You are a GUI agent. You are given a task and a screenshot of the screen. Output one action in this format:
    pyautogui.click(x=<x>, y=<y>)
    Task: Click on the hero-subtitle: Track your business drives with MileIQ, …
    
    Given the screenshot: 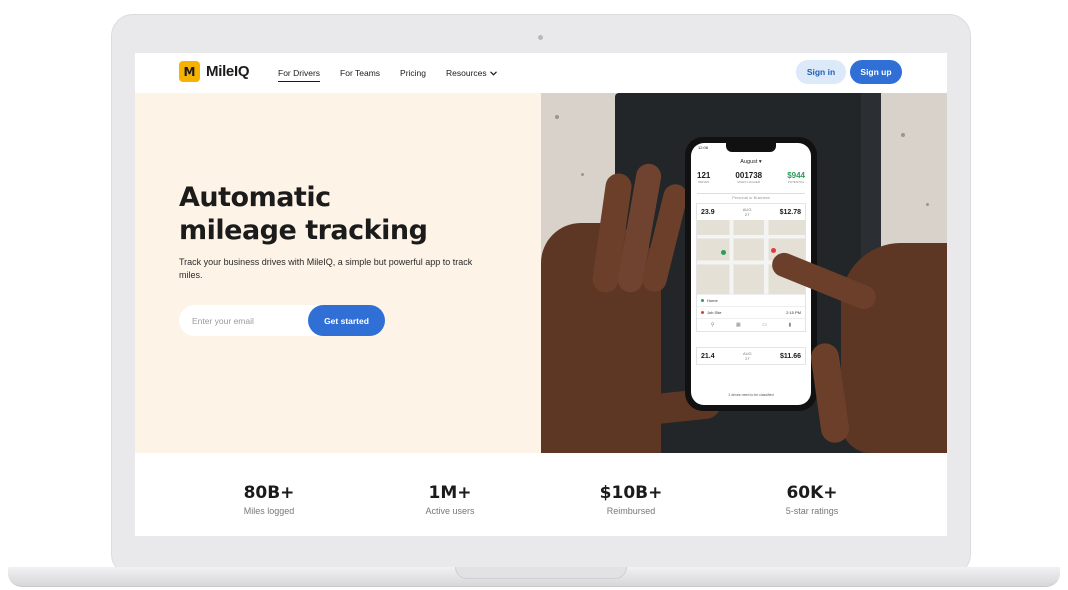 What is the action you would take?
    pyautogui.click(x=326, y=268)
    